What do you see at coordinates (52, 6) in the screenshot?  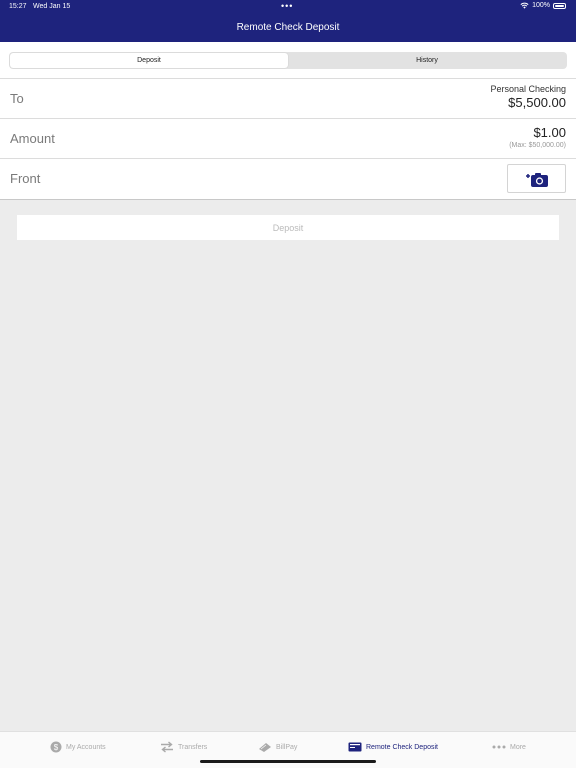 I see `status-date: Wed Jan 15` at bounding box center [52, 6].